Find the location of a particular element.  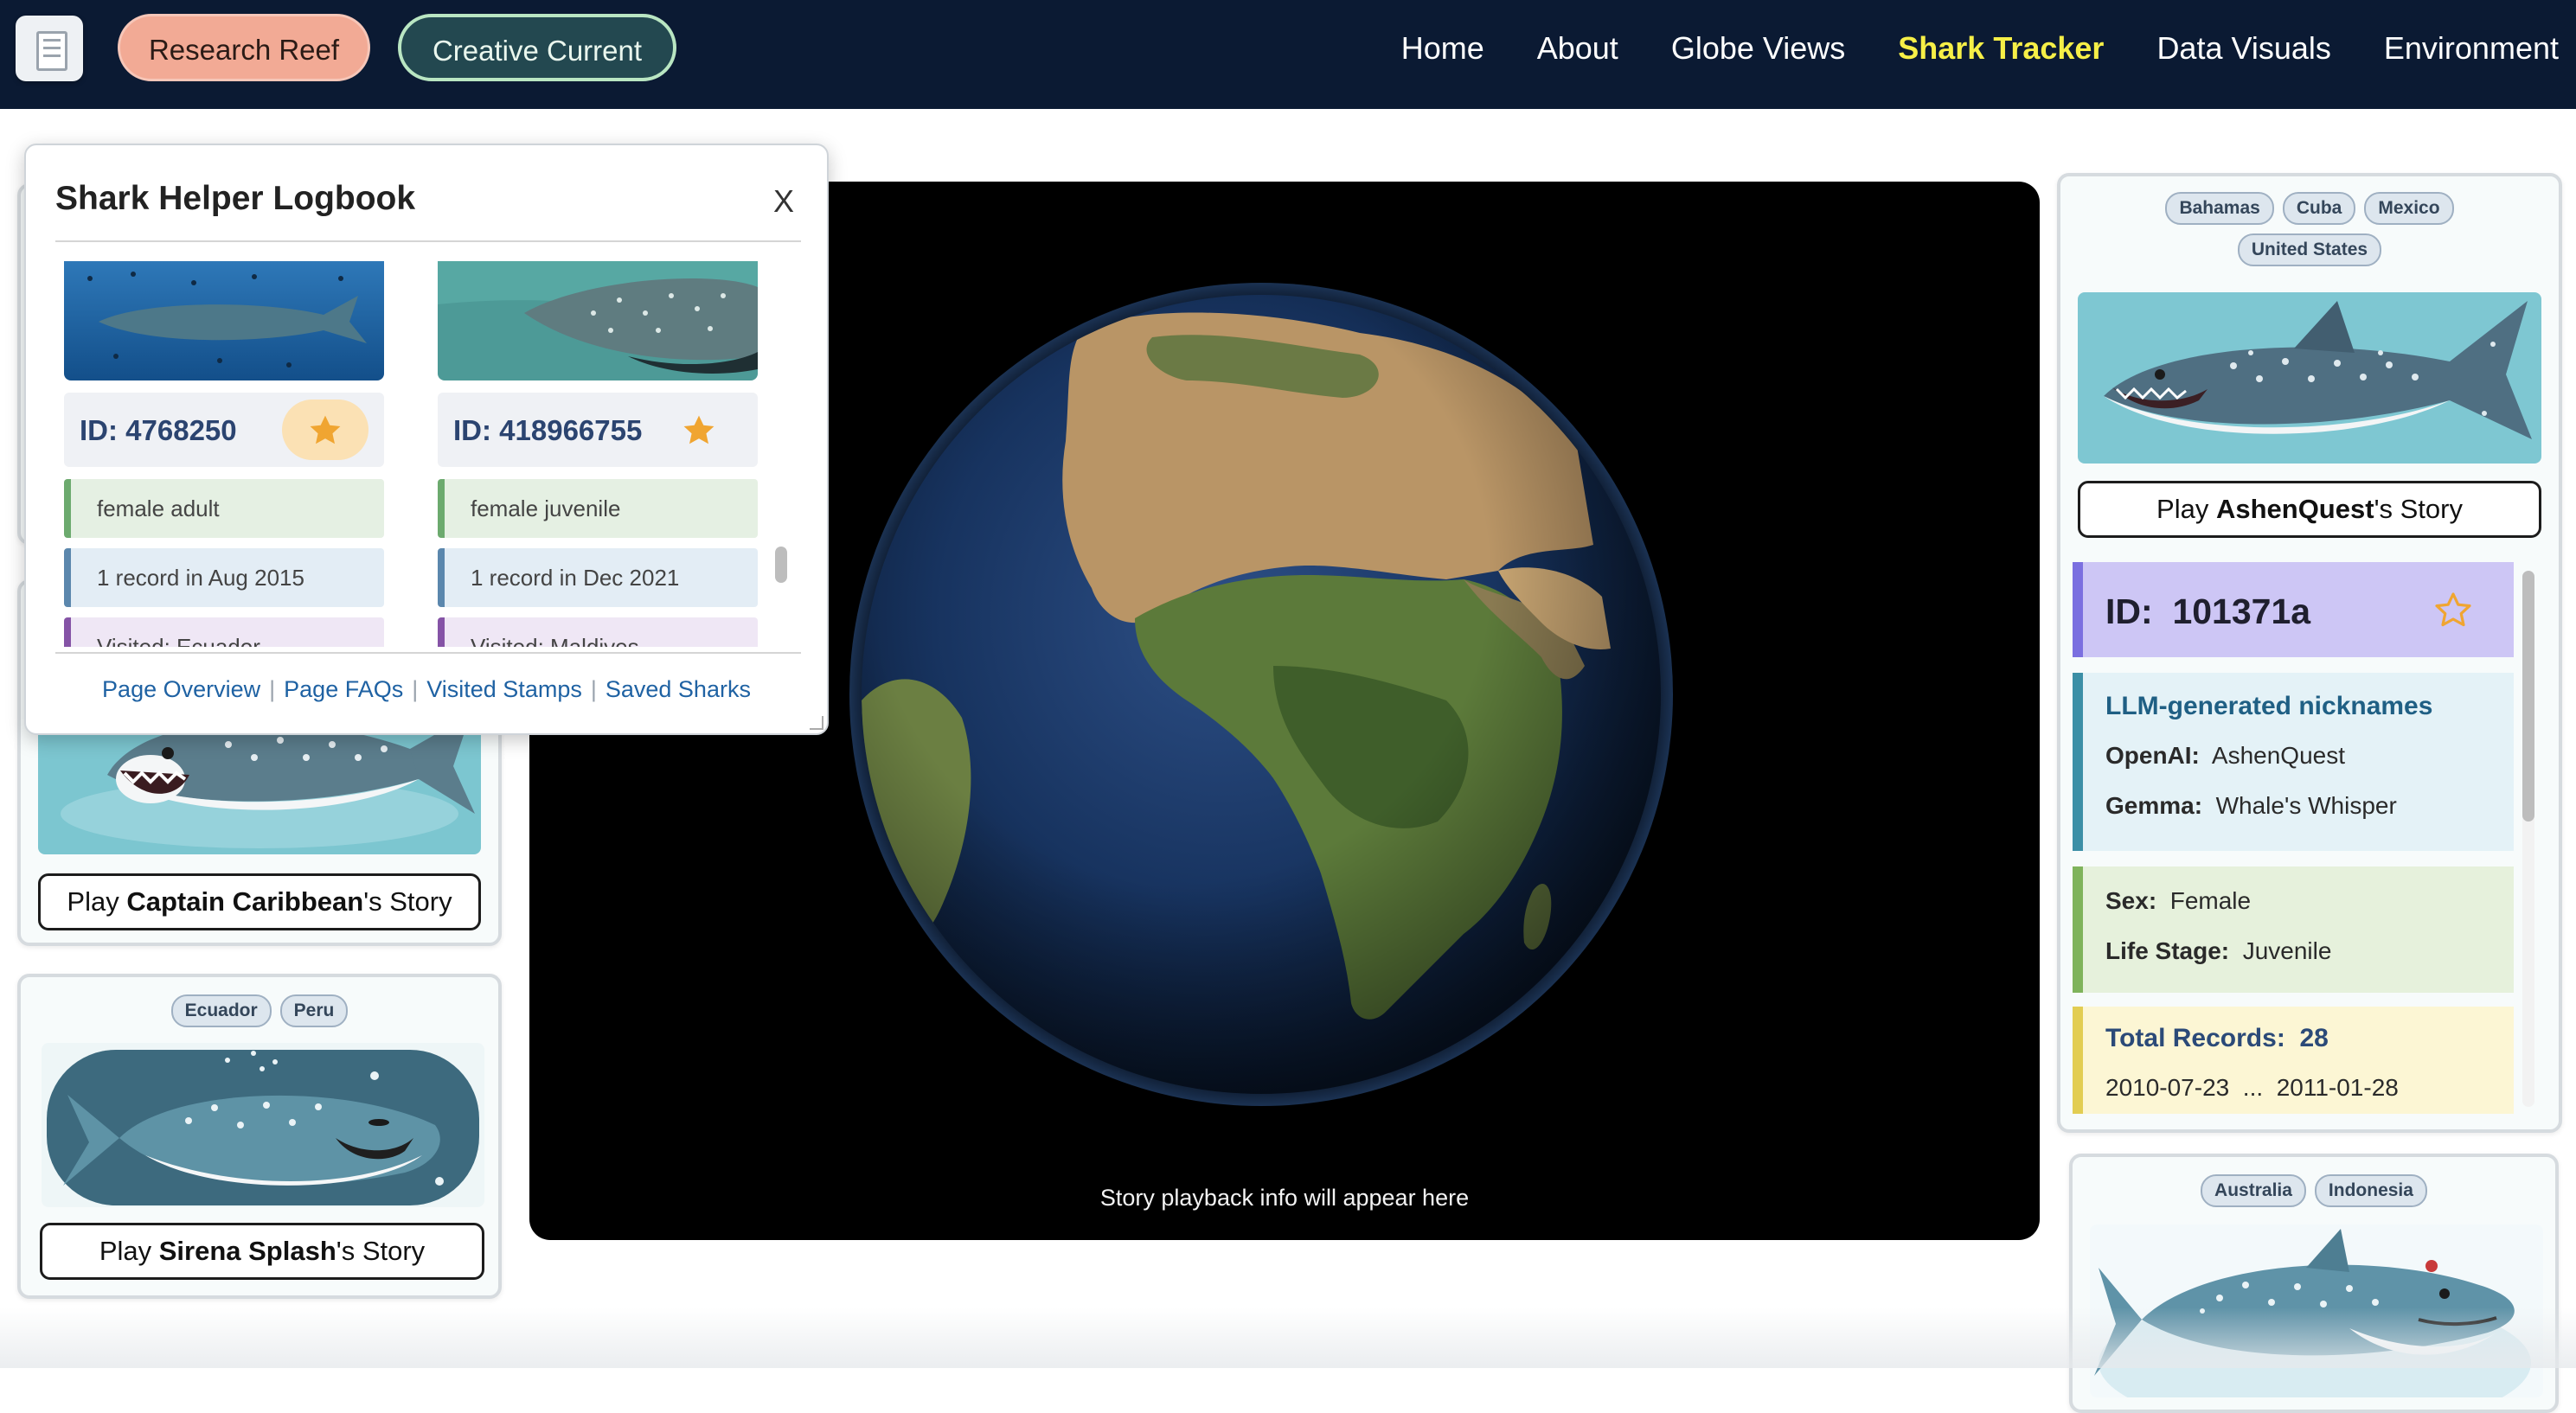

nav-home: Home is located at coordinates (1442, 48).